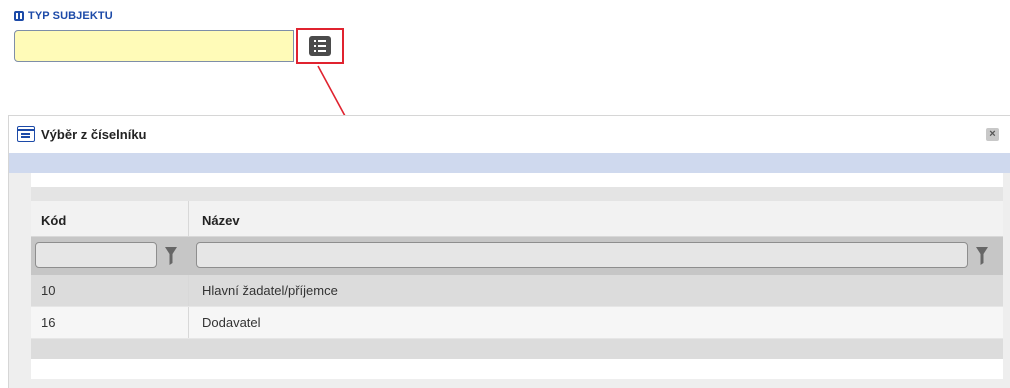  I want to click on table-footer, so click(517, 349).